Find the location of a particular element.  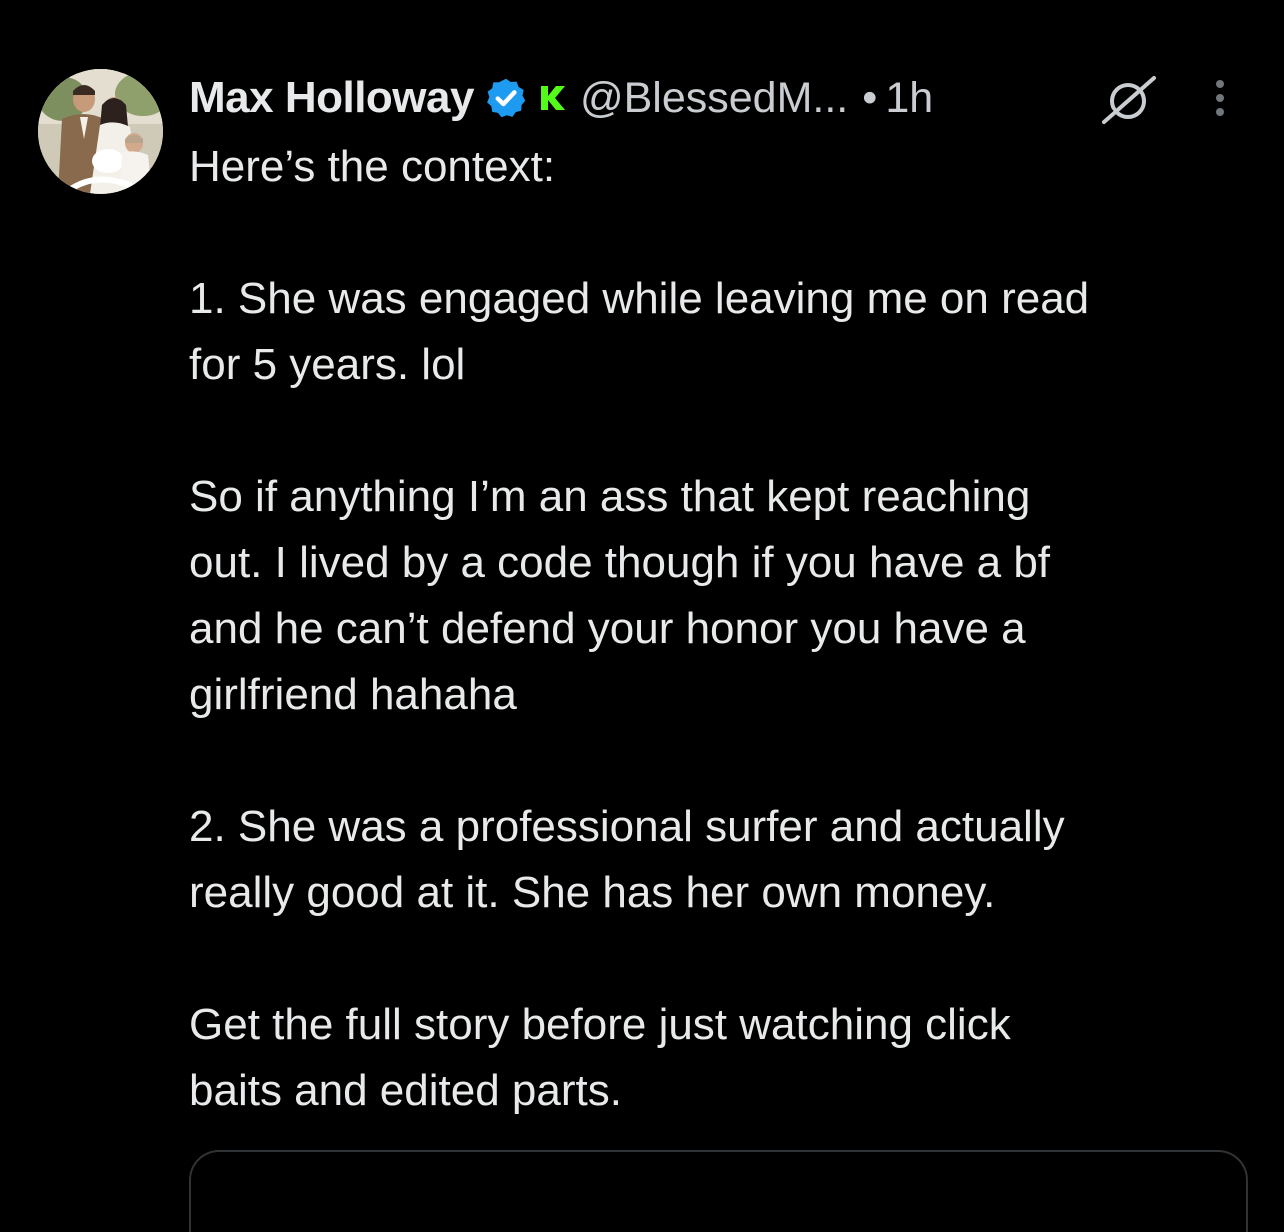

verified-badge-icon is located at coordinates (506, 98).